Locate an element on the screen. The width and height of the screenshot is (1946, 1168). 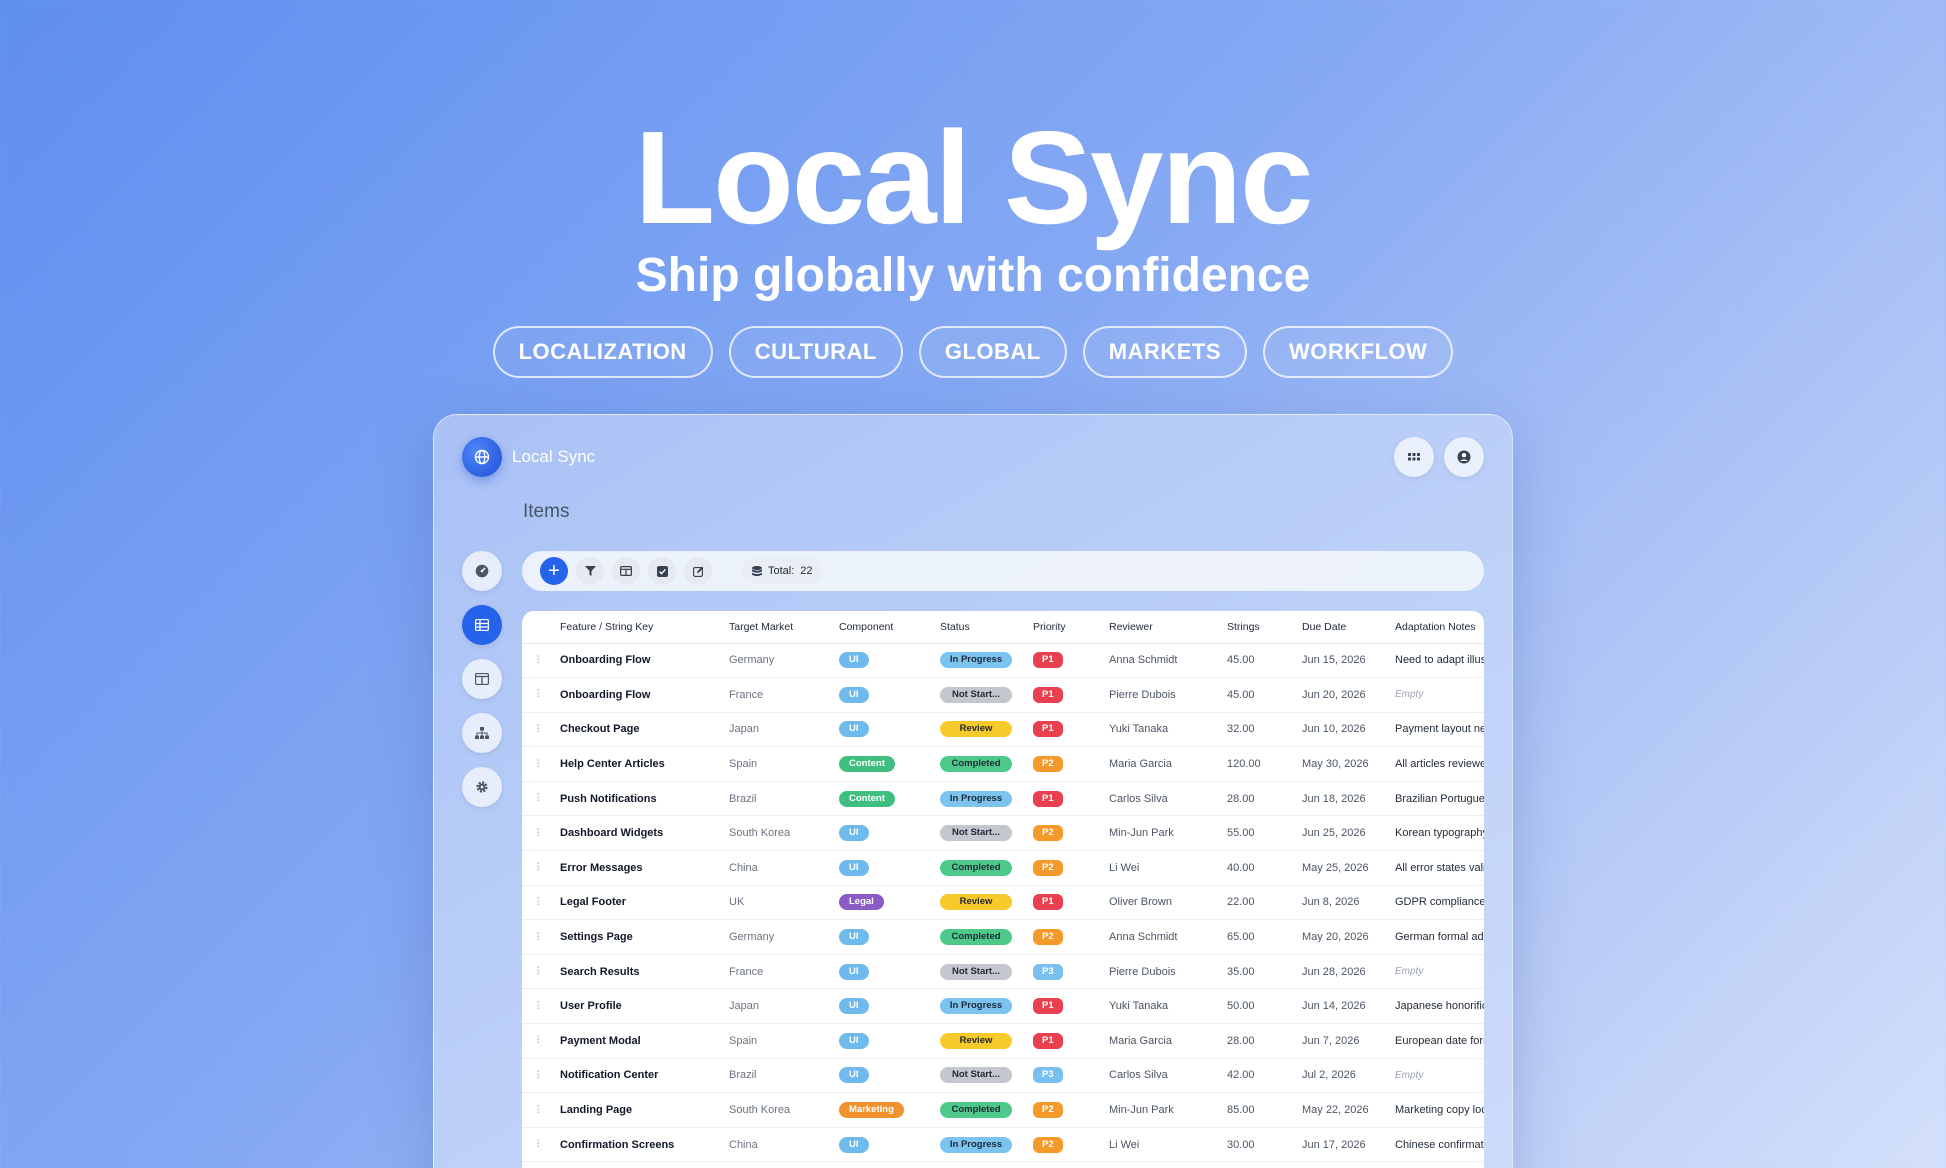
cell-feature: Confirmation Screens is located at coordinates (644, 1145).